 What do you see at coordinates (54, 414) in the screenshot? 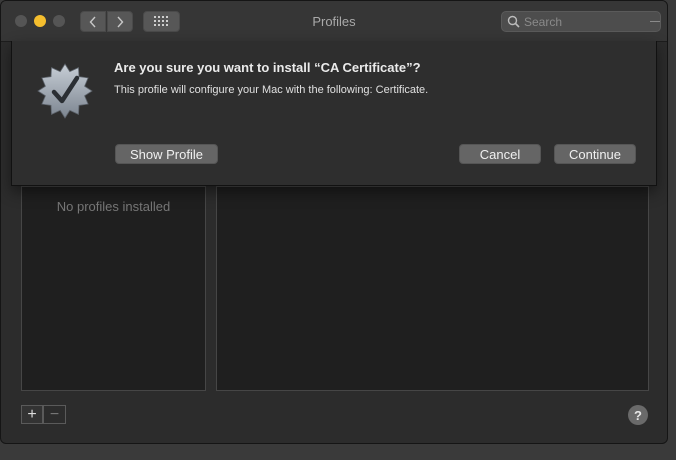
I see `remove-profile-button: −` at bounding box center [54, 414].